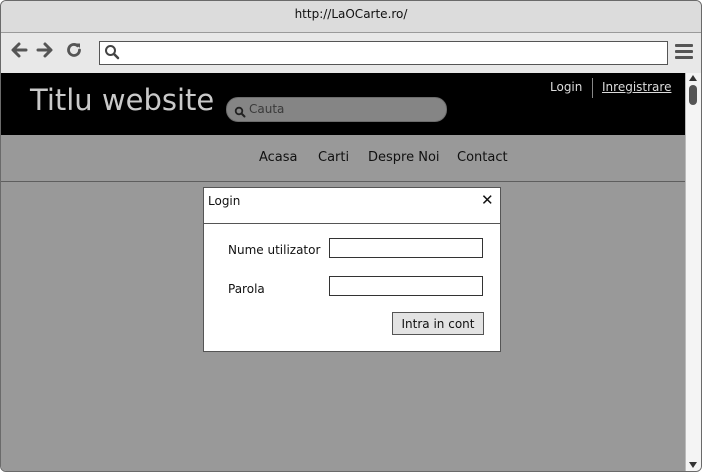 The width and height of the screenshot is (702, 472). I want to click on back-arrow-icon, so click(19, 52).